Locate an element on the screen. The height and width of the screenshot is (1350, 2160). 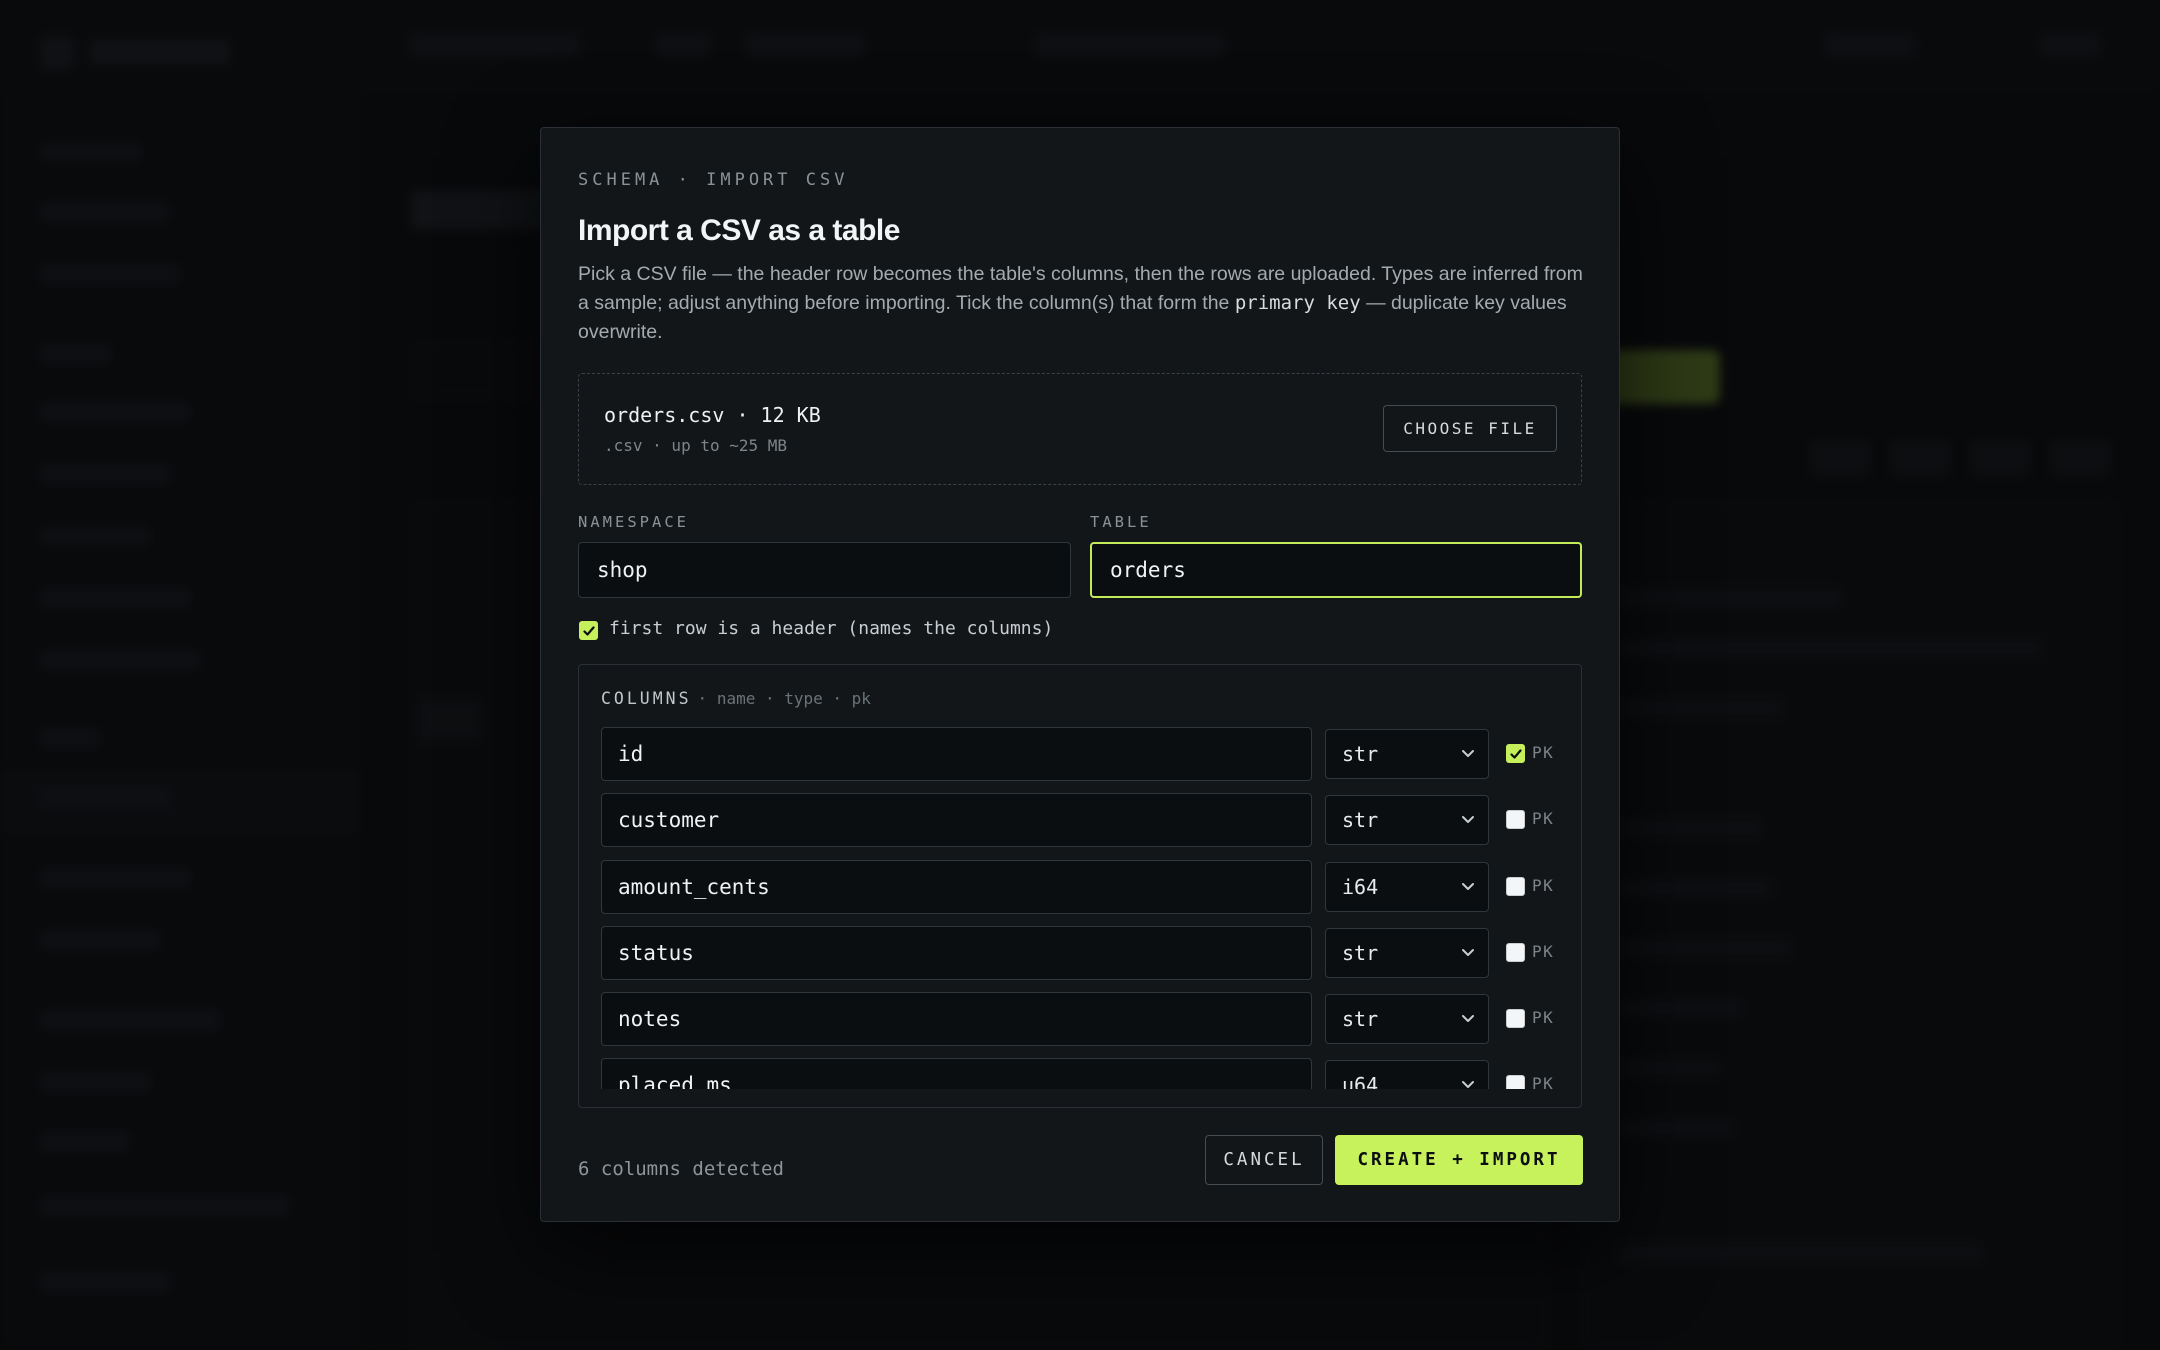
column-row: id str PK is located at coordinates (1081, 754).